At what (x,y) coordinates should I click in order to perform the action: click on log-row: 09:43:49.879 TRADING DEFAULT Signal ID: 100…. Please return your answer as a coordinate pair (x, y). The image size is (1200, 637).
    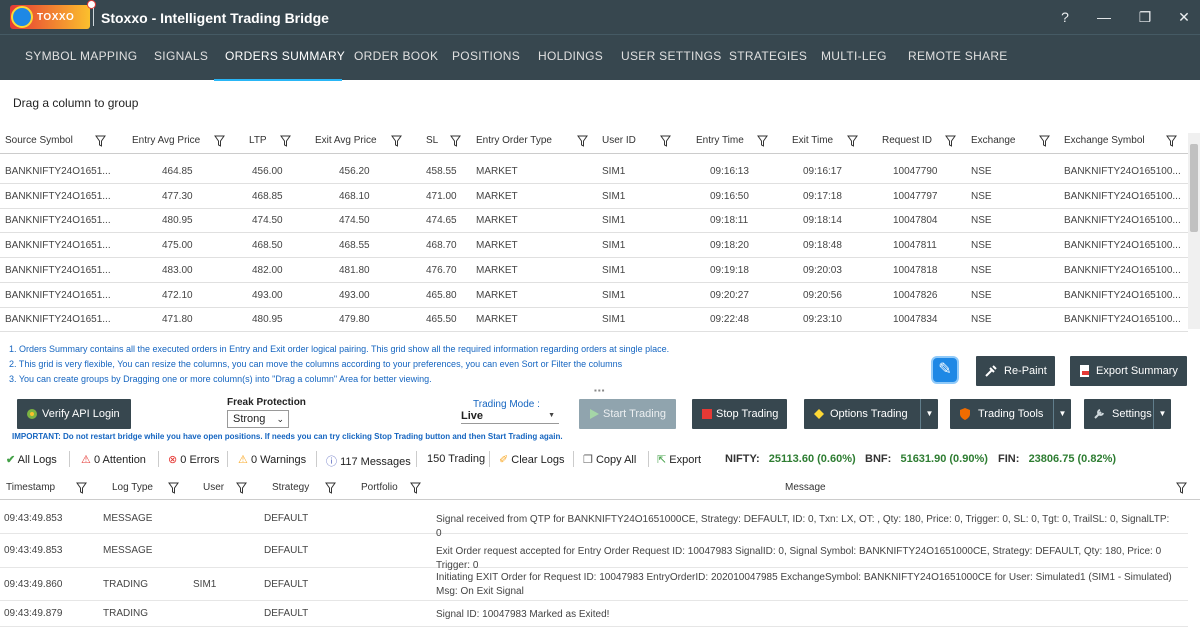
    Looking at the image, I should click on (594, 614).